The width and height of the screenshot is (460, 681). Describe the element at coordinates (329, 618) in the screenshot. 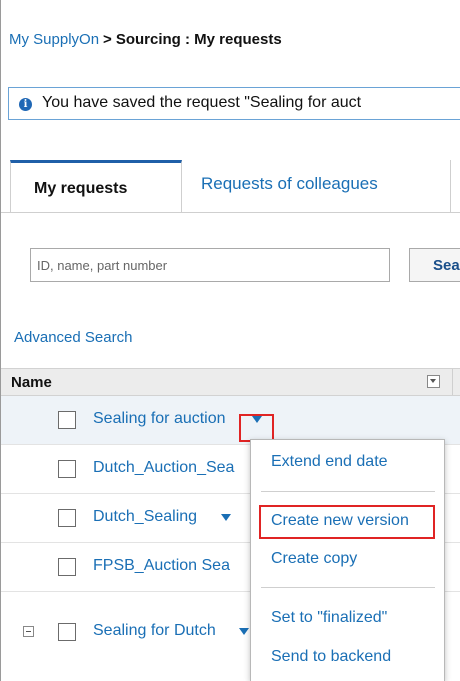

I see `menu-item-set-to-finalized: Set to "finalized"` at that location.